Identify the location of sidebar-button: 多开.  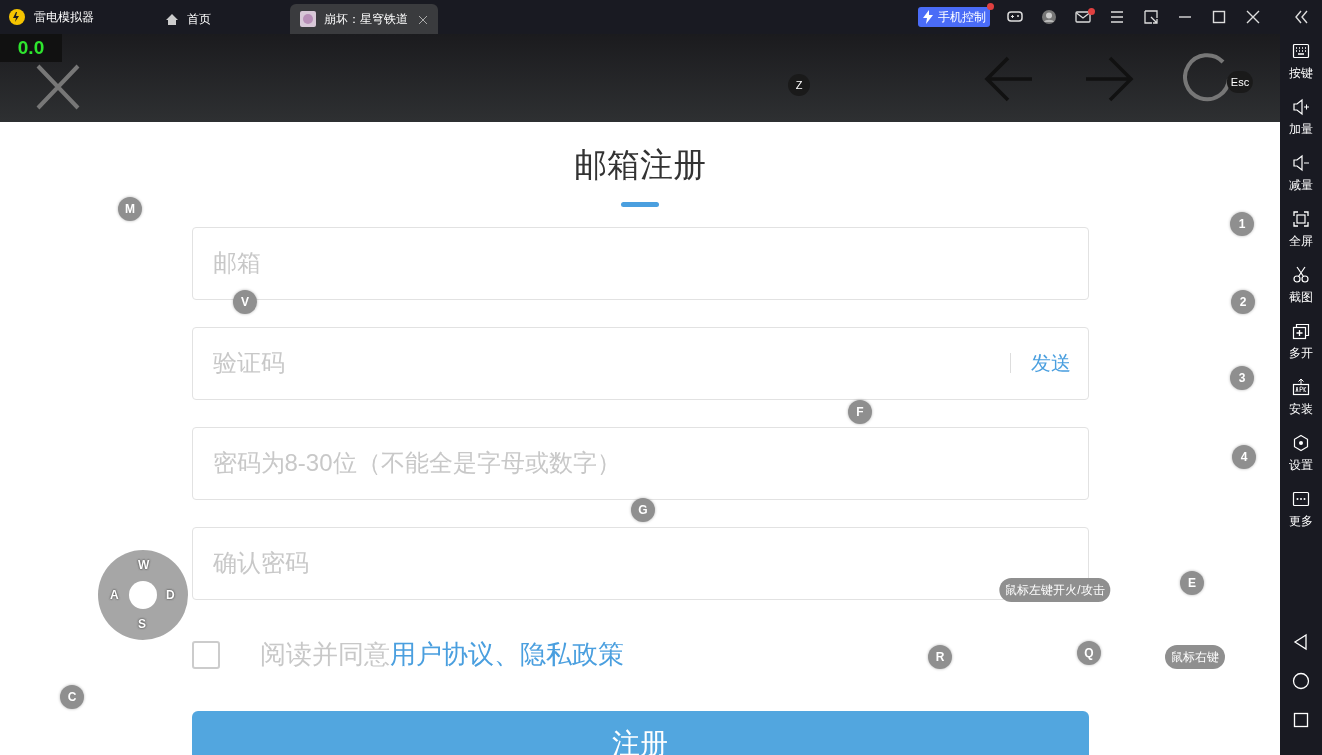
(1301, 342).